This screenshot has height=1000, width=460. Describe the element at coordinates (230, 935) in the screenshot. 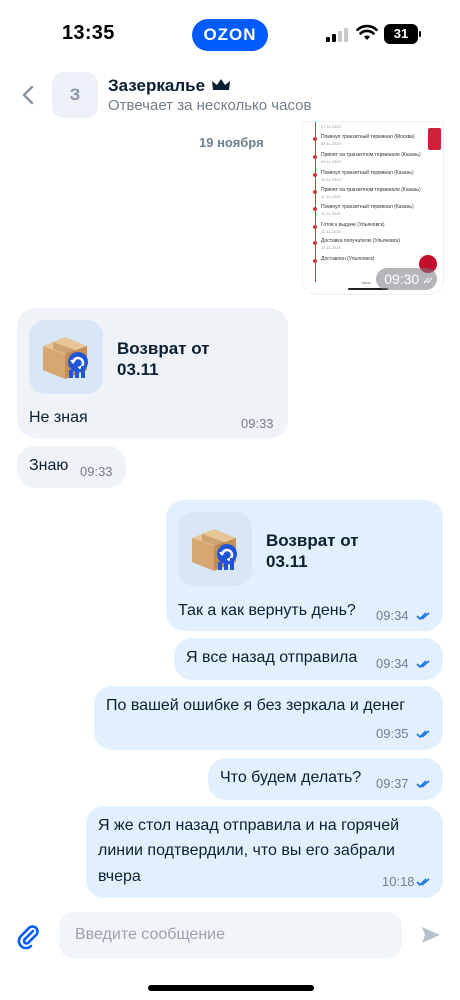

I see `message-input` at that location.